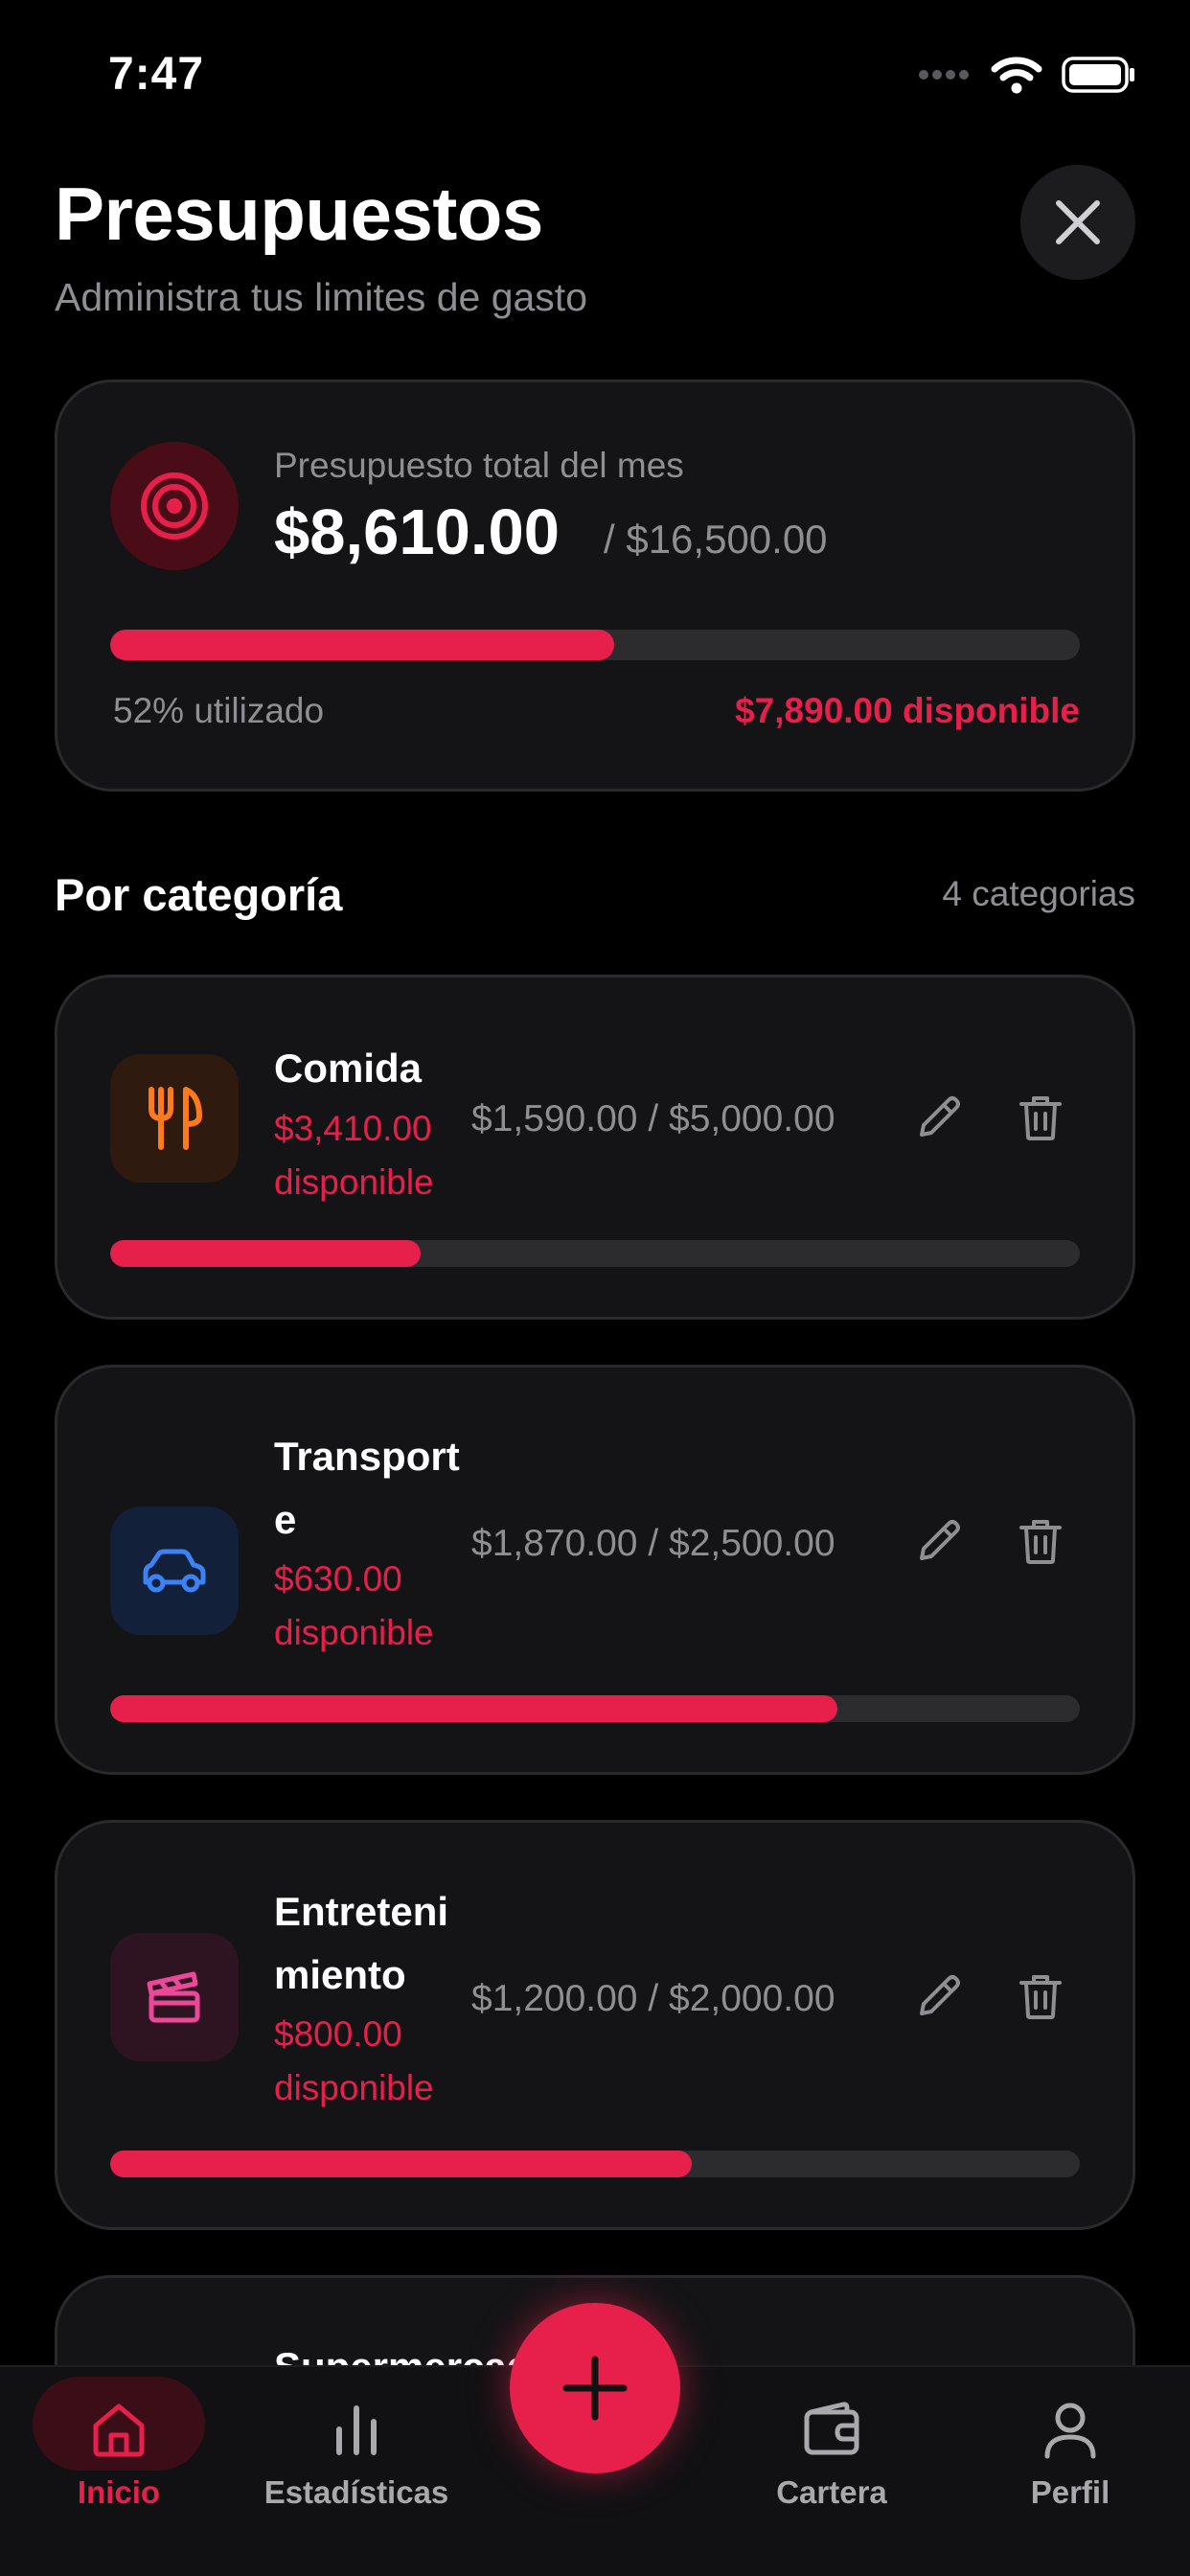  I want to click on status-icons, so click(1027, 75).